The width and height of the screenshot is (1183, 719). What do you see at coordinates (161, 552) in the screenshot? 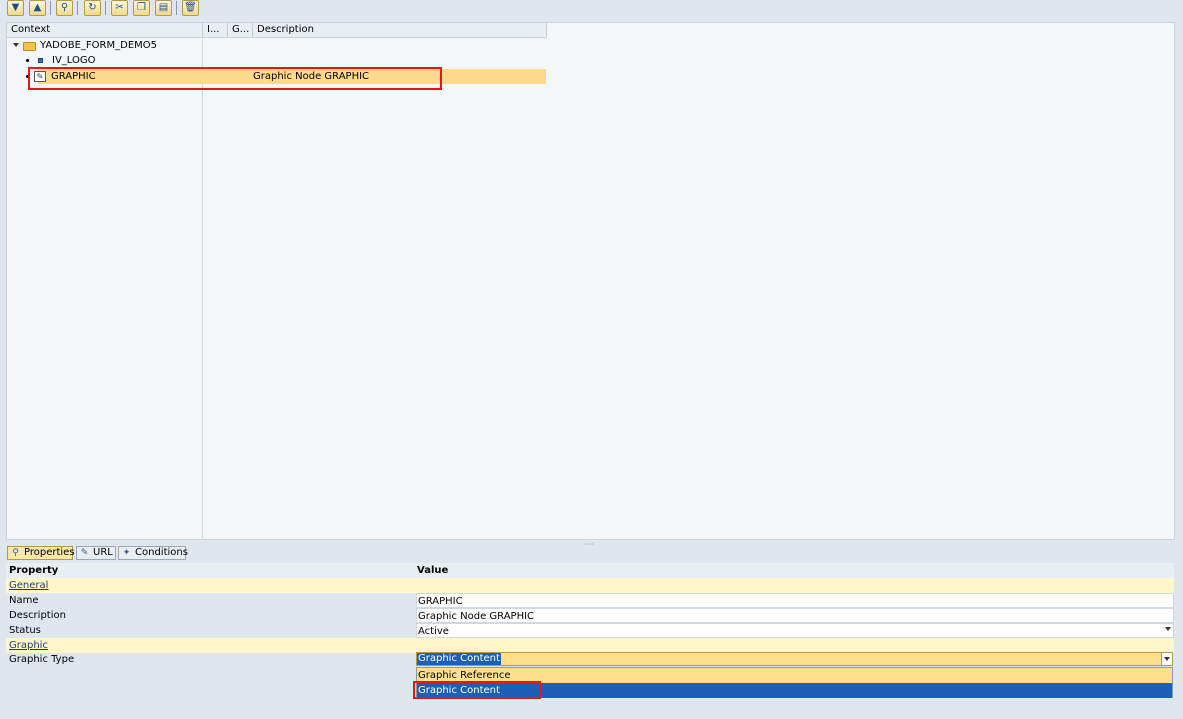
I see `tab-conditions-label: Conditions` at bounding box center [161, 552].